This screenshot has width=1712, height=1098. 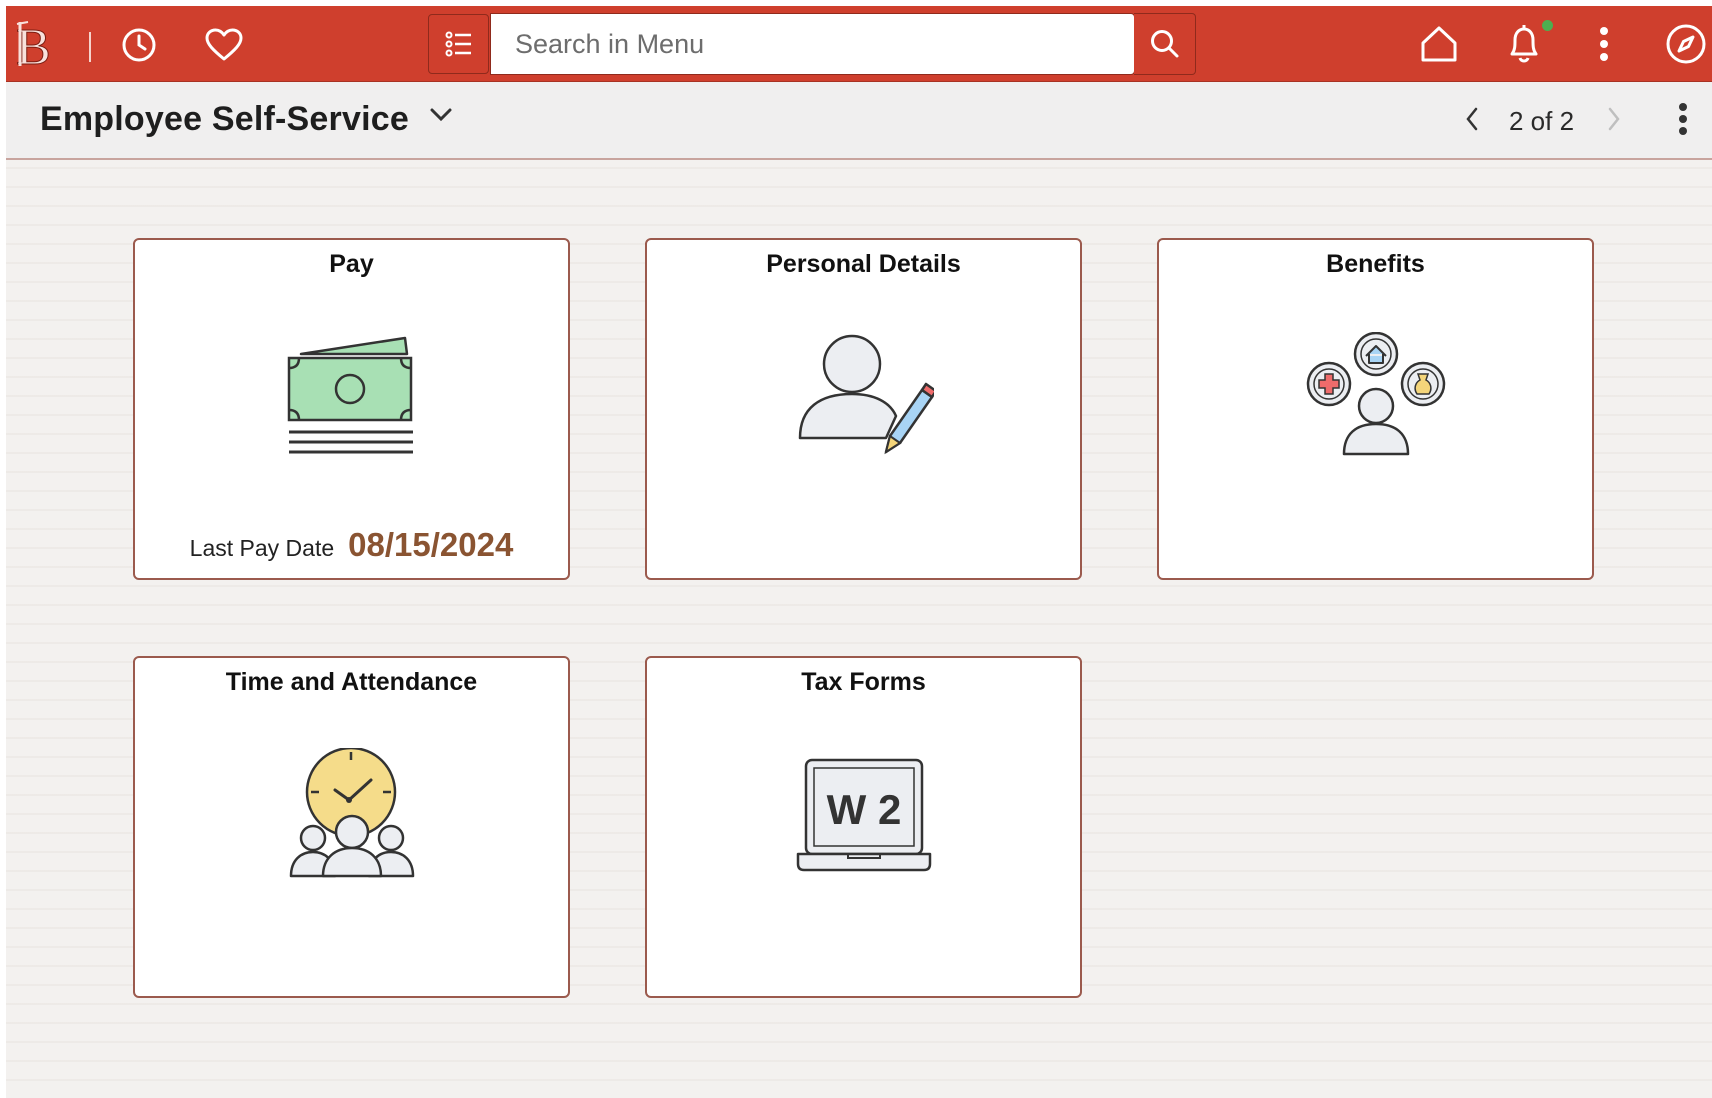 What do you see at coordinates (262, 548) in the screenshot?
I see `last-pay-date-label: Last Pay Date` at bounding box center [262, 548].